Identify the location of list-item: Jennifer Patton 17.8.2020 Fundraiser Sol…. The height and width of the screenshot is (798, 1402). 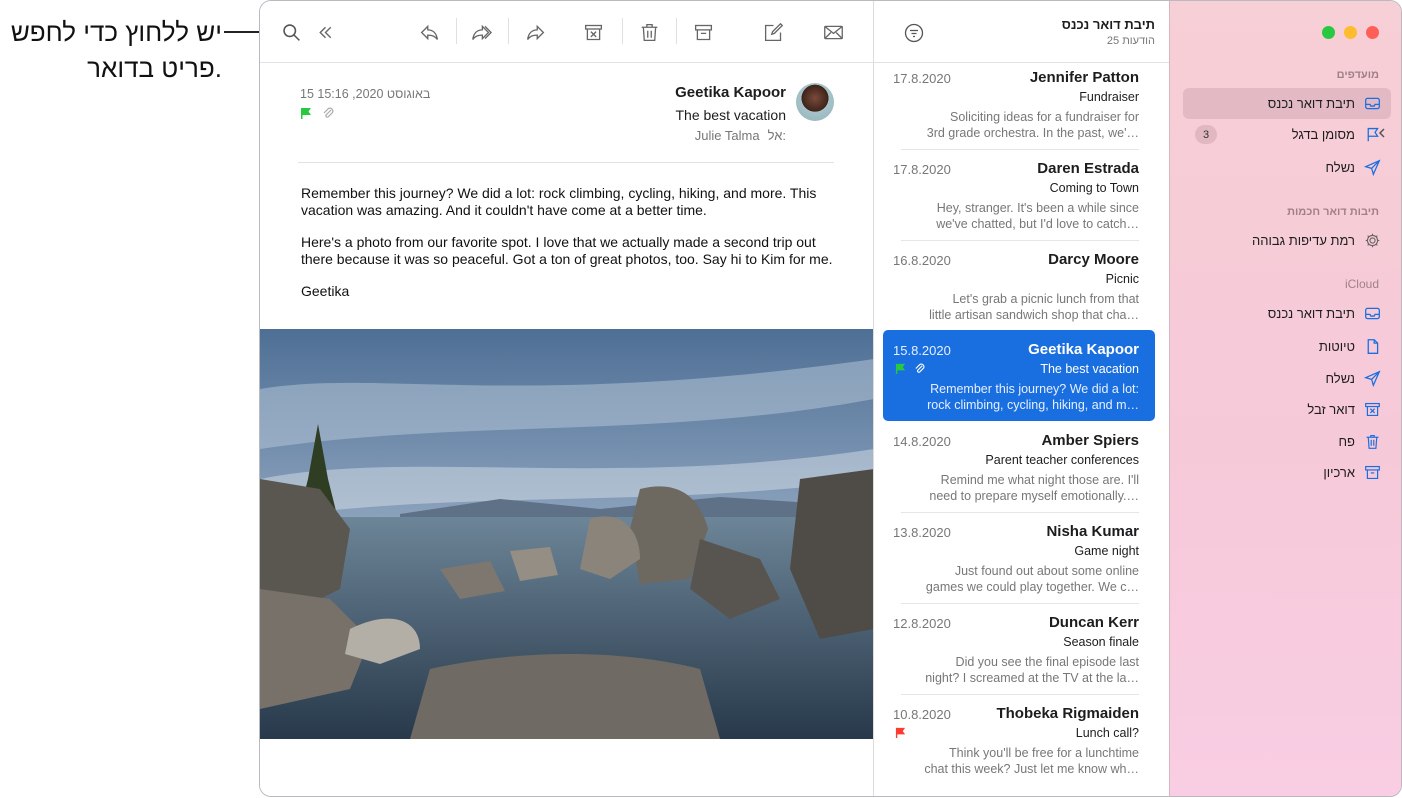
(1019, 106).